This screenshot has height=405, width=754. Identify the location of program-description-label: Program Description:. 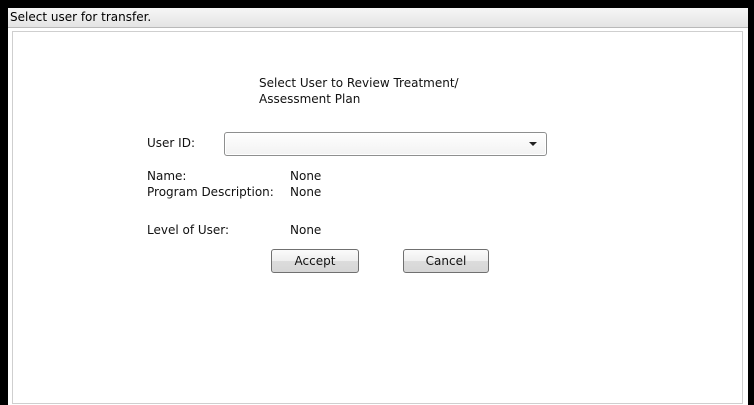
(210, 192).